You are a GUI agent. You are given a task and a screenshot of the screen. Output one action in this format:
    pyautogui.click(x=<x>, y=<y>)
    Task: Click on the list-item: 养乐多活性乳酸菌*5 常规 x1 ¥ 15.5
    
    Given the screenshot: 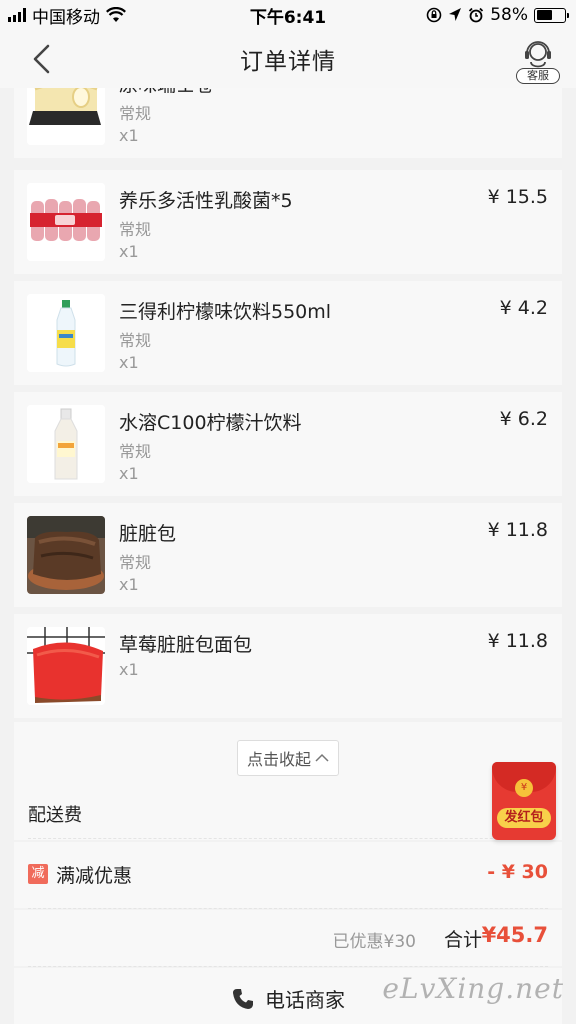 What is the action you would take?
    pyautogui.click(x=288, y=222)
    